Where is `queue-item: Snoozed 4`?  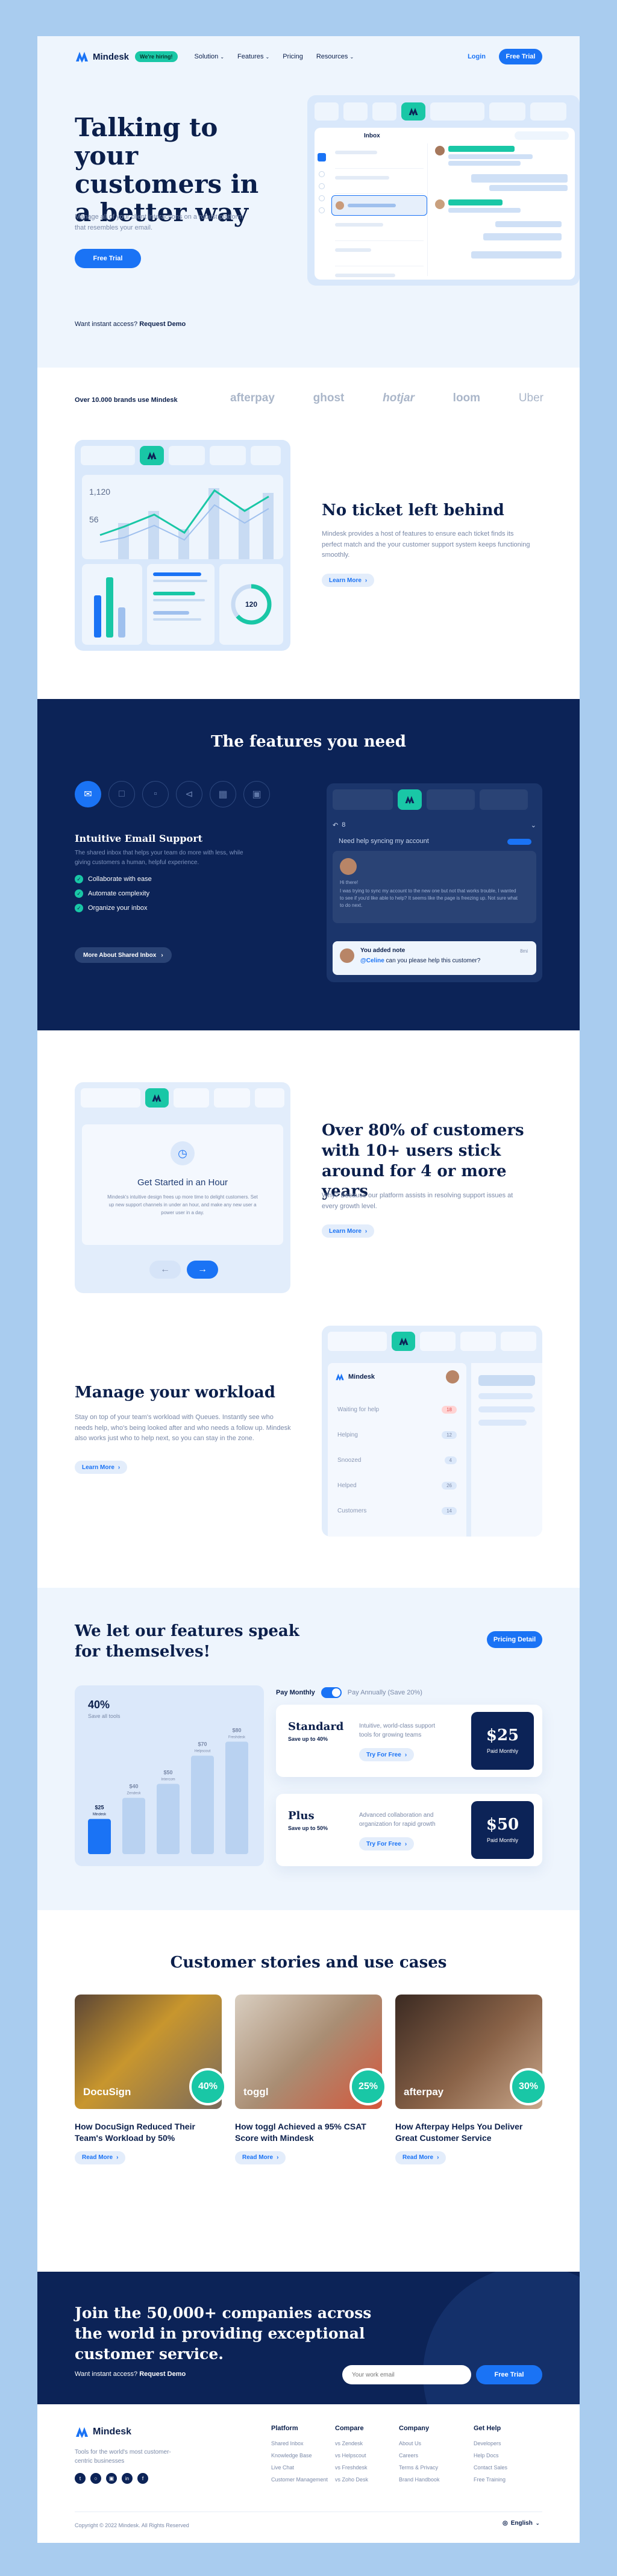
queue-item: Snoozed 4 is located at coordinates (397, 1460).